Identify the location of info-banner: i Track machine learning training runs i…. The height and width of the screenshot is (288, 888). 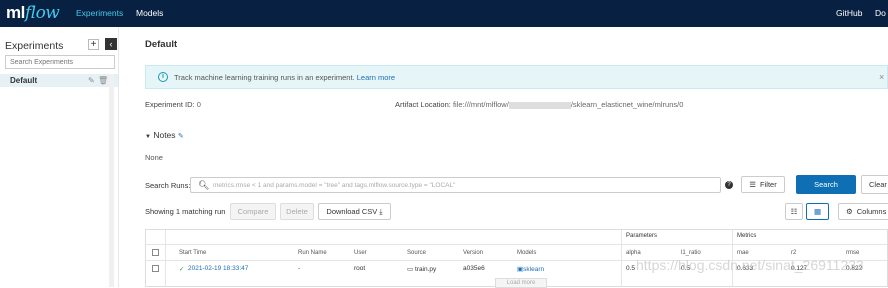
(516, 77).